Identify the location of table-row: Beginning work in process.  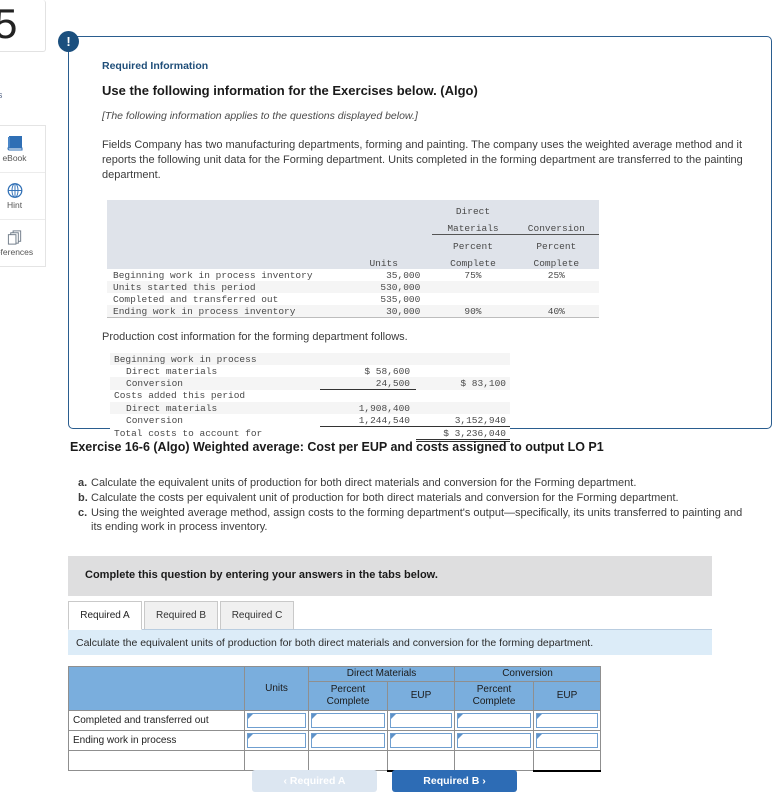
(310, 359).